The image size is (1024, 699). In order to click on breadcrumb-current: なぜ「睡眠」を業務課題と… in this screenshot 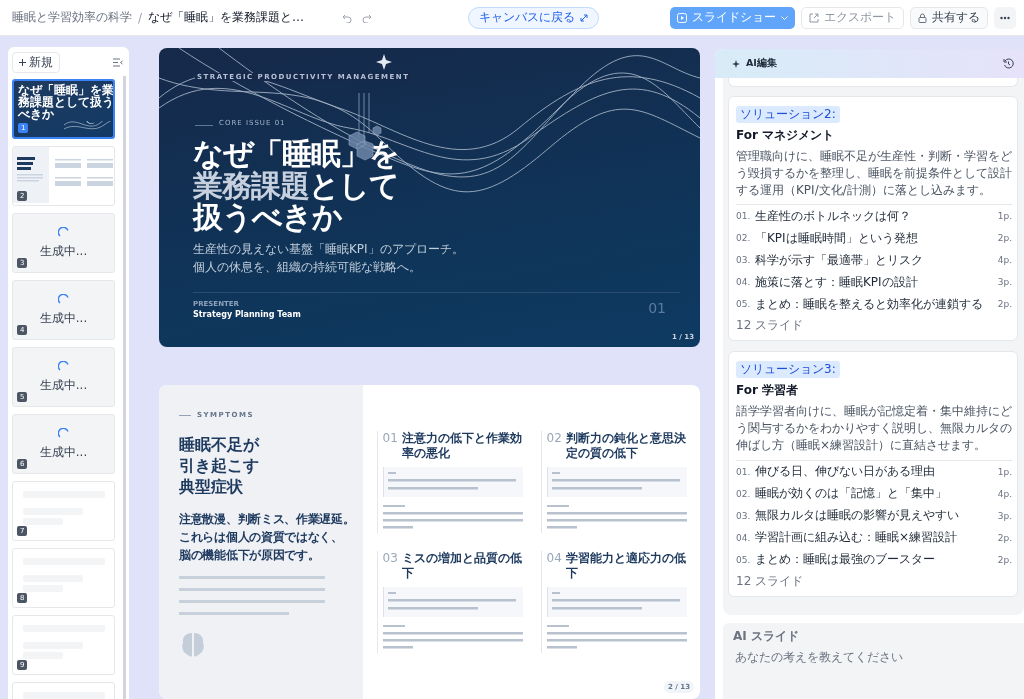, I will do `click(226, 17)`.